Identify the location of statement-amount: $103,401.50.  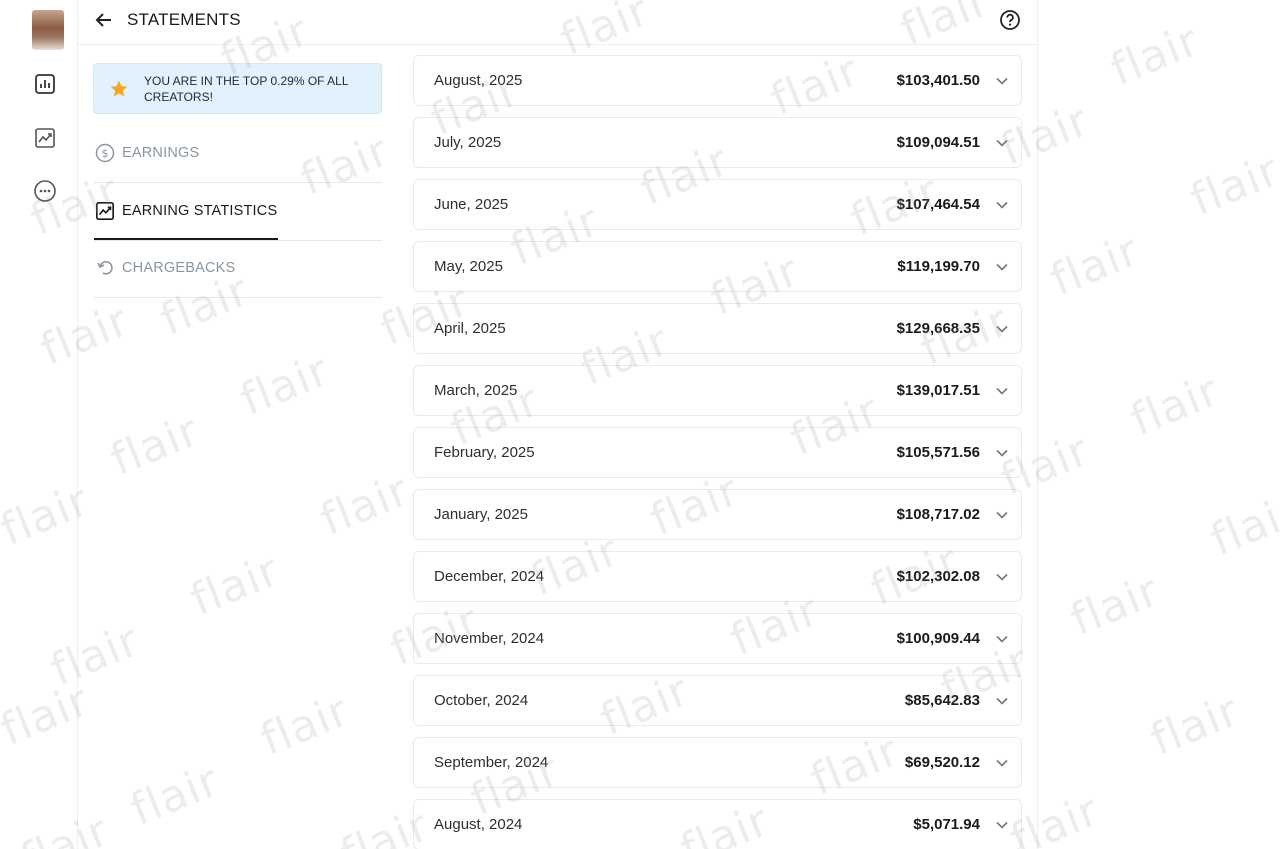
(938, 80).